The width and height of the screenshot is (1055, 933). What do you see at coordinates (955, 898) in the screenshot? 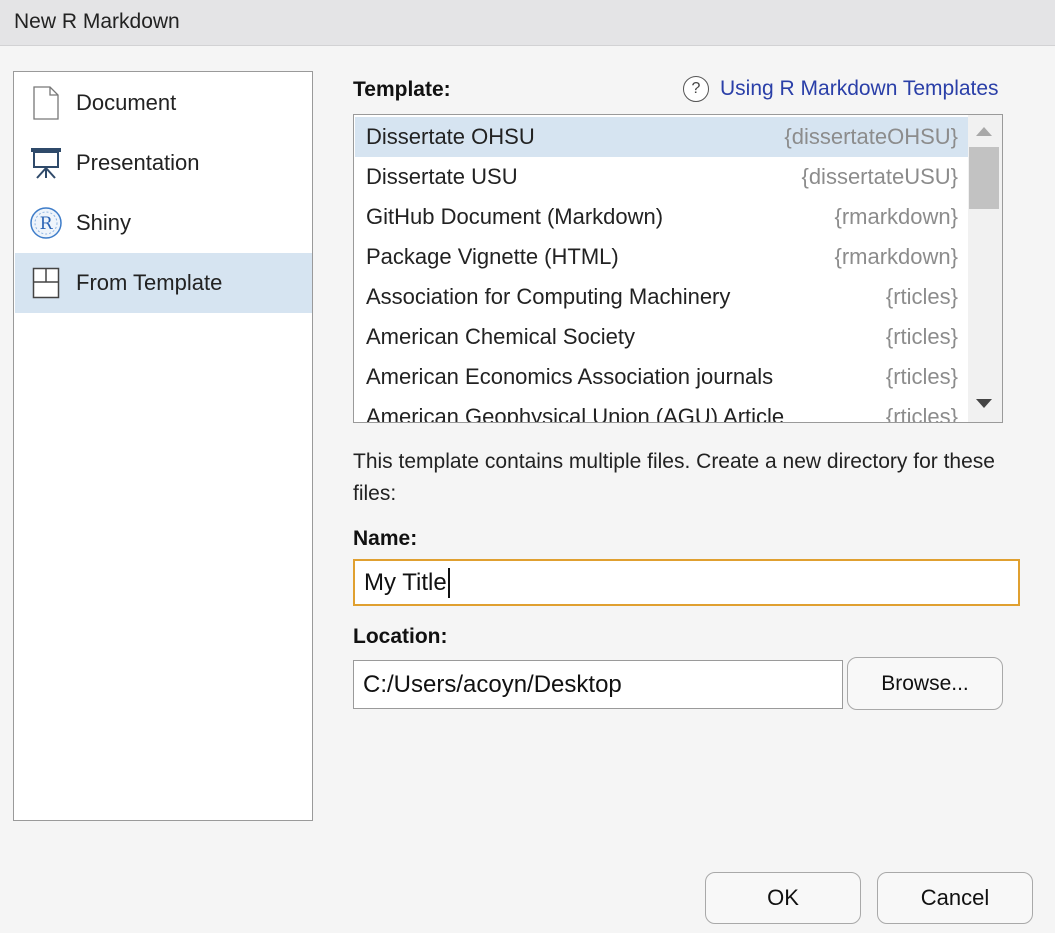
I see `cancel-button: Cancel` at bounding box center [955, 898].